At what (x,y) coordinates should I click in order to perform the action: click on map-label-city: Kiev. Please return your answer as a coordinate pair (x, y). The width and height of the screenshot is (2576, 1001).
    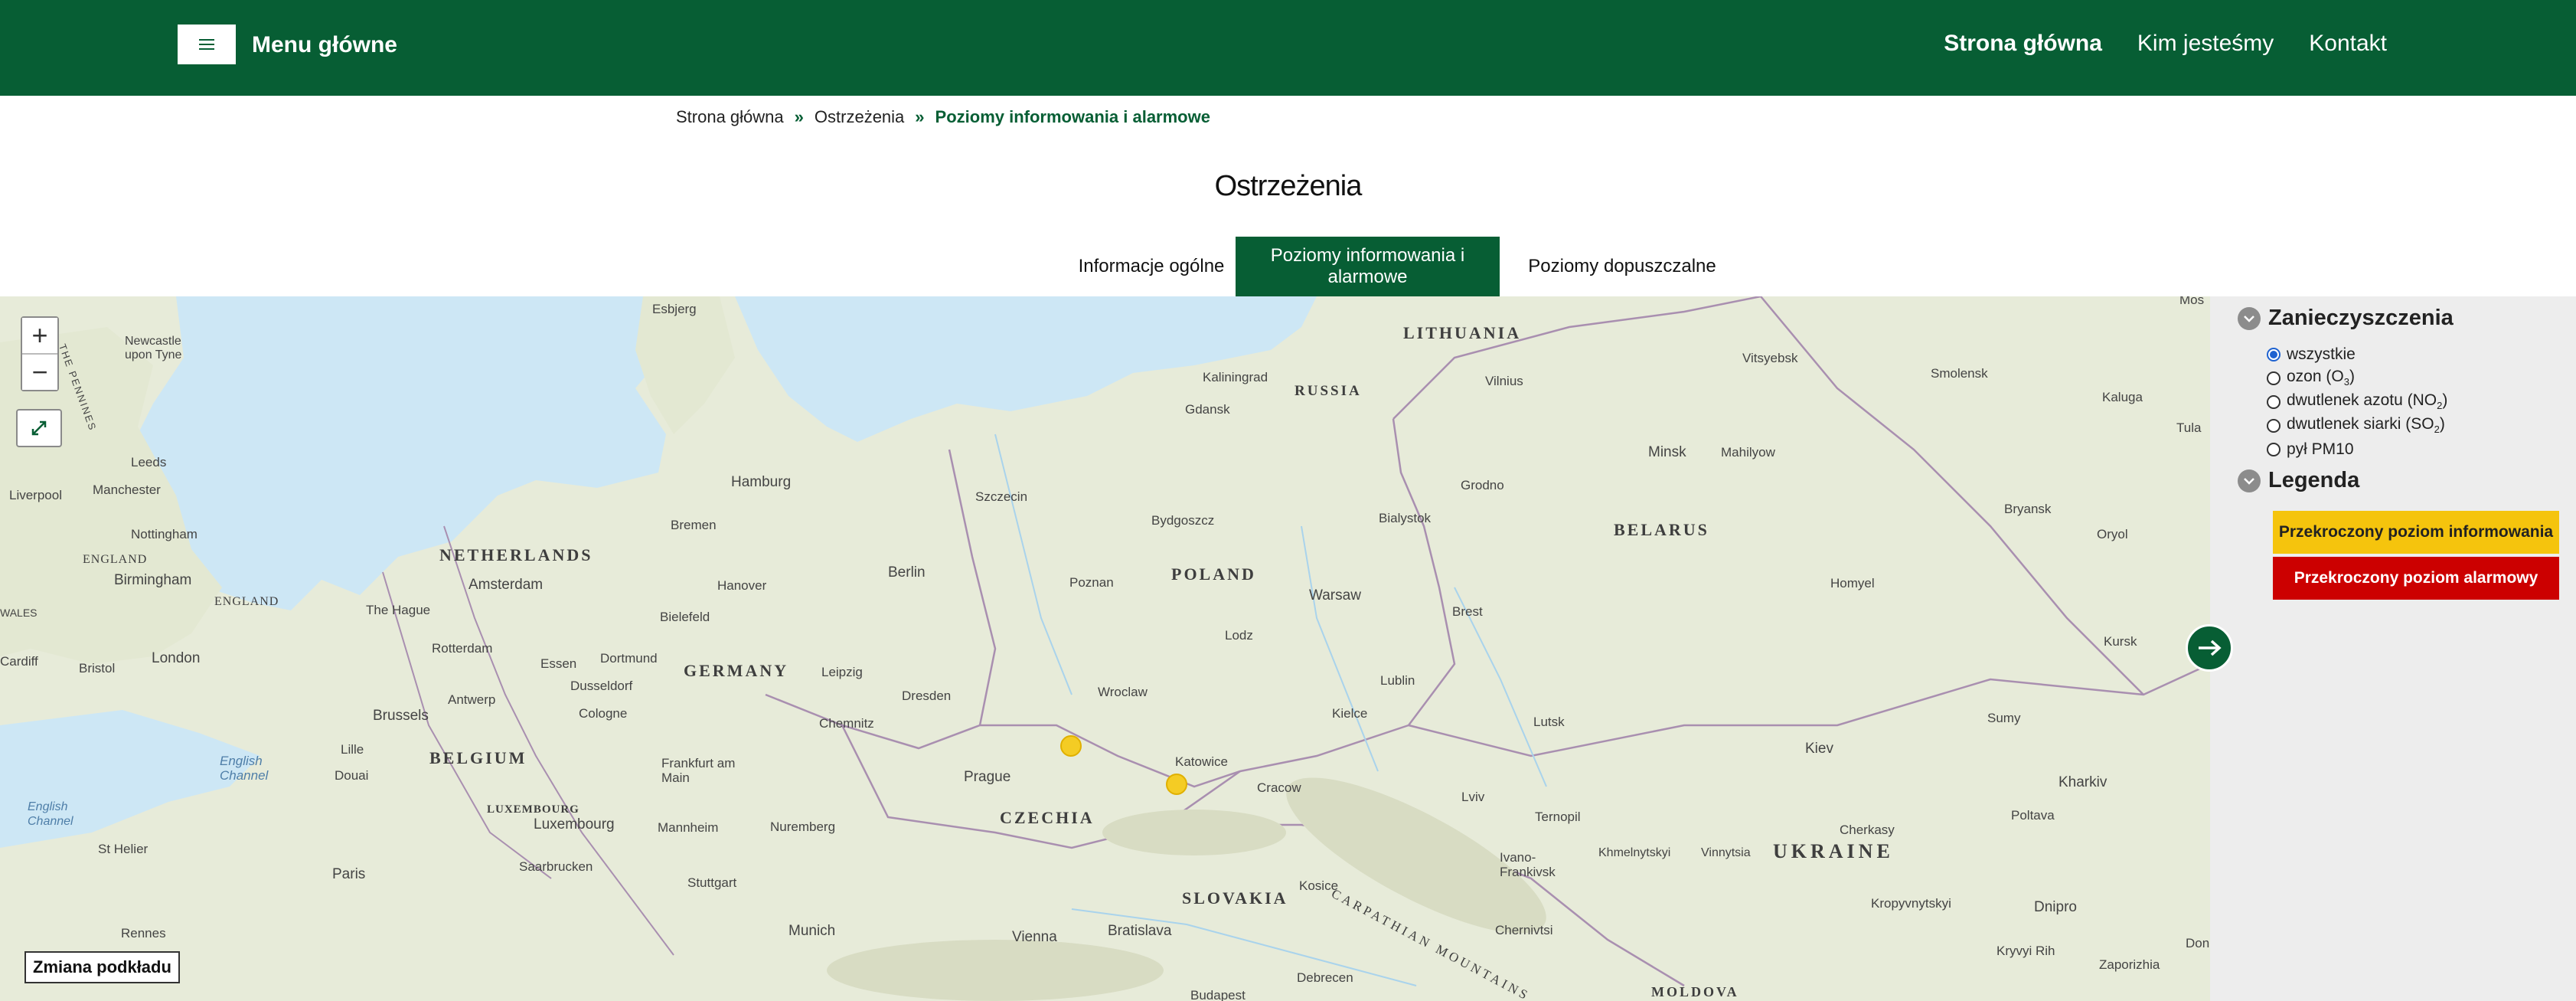
    Looking at the image, I should click on (1819, 749).